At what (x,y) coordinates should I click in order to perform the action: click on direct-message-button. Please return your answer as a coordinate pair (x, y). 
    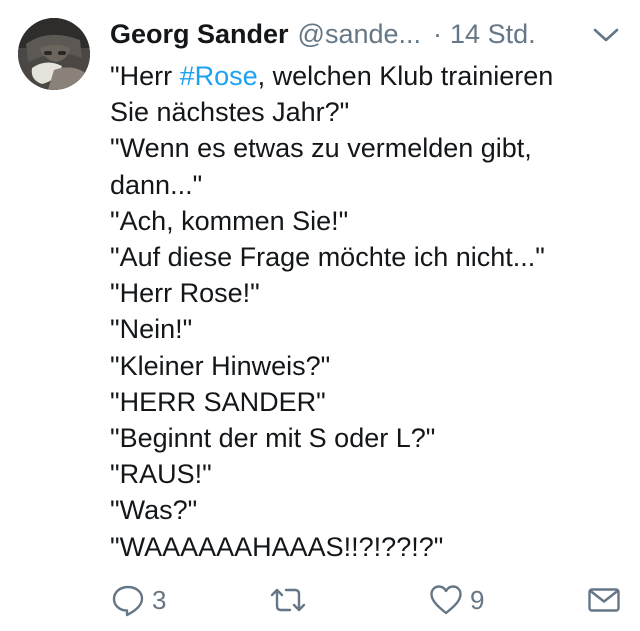
    Looking at the image, I should click on (604, 600).